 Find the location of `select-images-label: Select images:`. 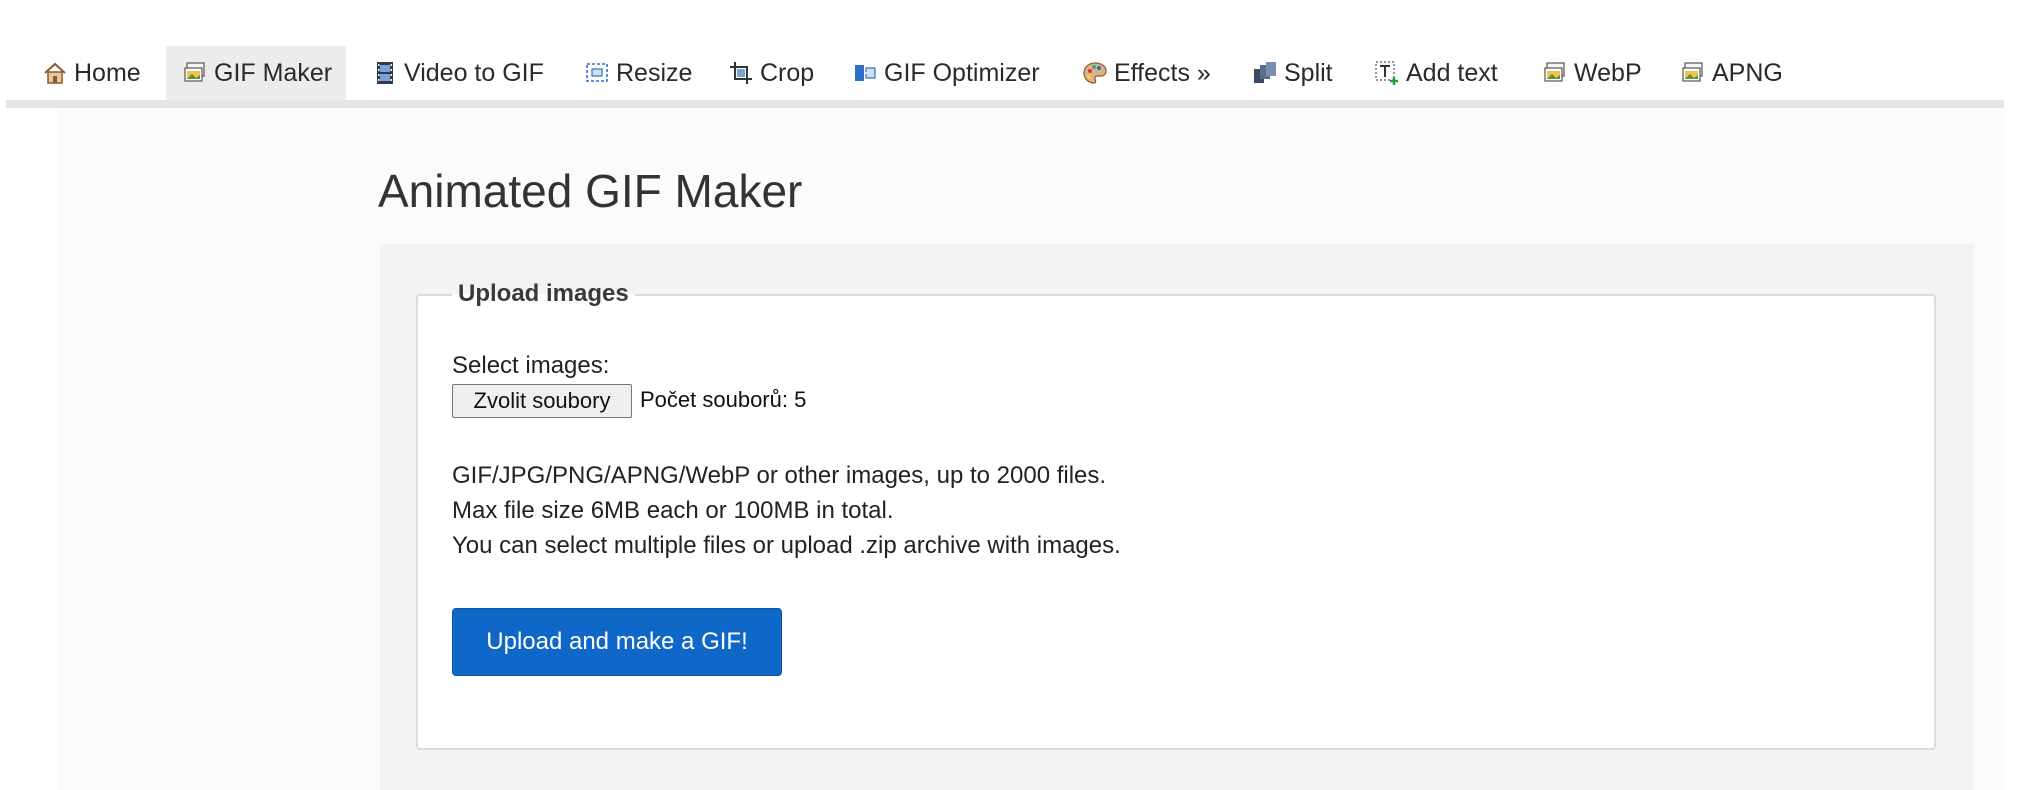

select-images-label: Select images: is located at coordinates (531, 365).